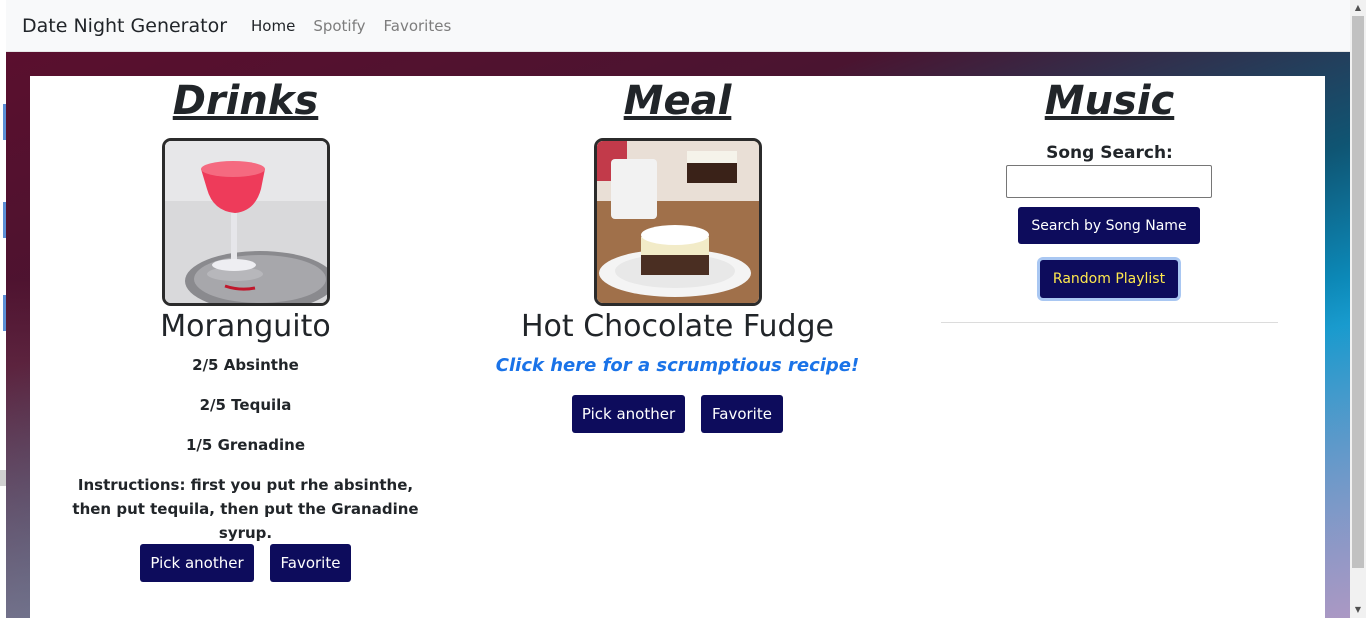 This screenshot has height=618, width=1366. I want to click on nav-link-home: Home, so click(273, 26).